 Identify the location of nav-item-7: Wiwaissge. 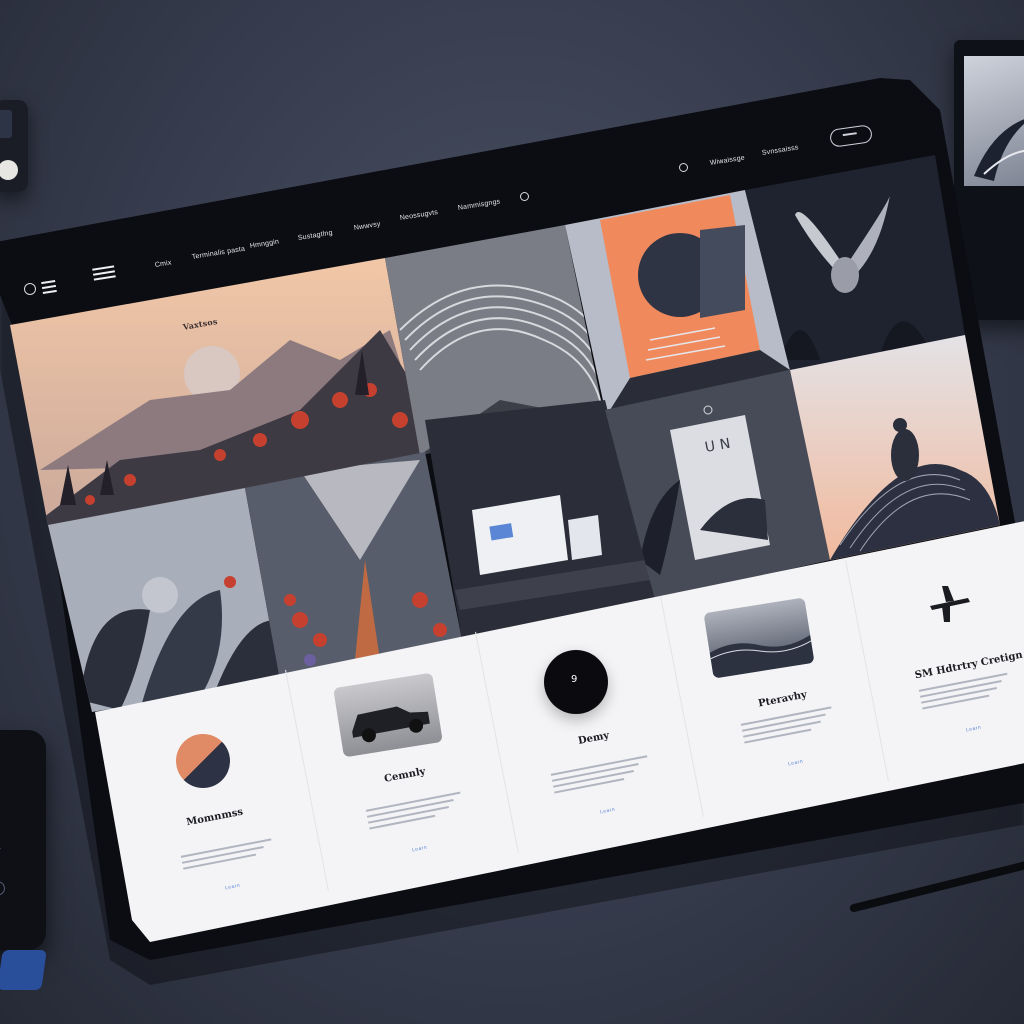
(727, 161).